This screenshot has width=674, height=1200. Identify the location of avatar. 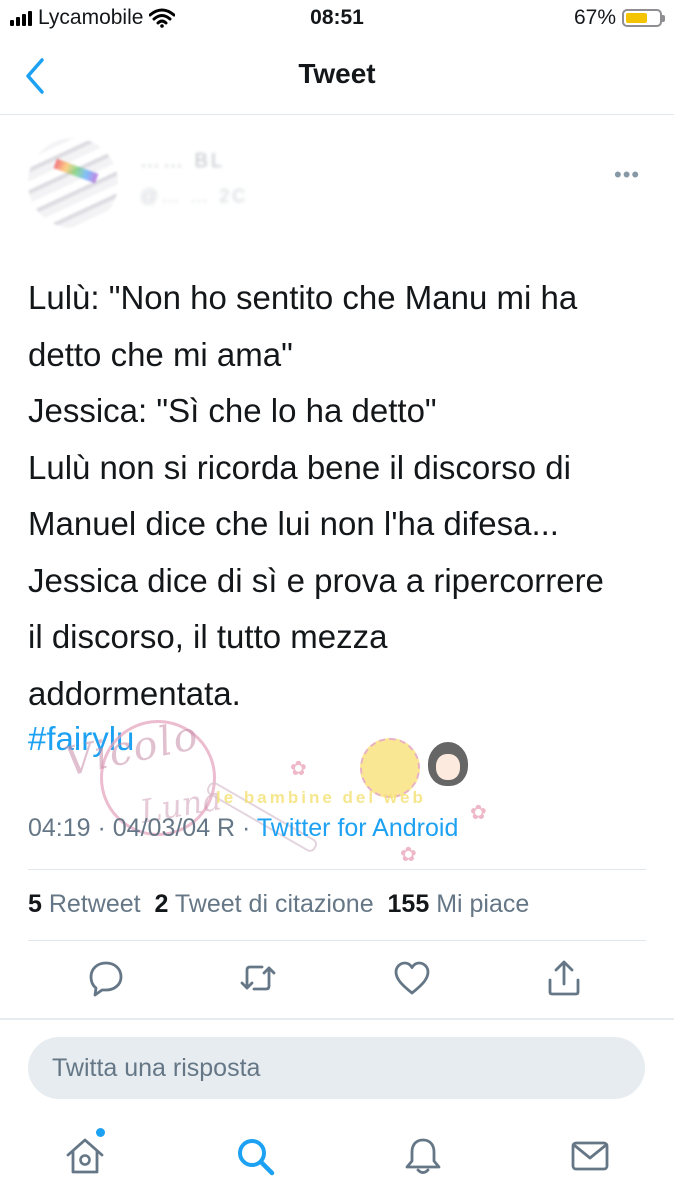
(73, 183).